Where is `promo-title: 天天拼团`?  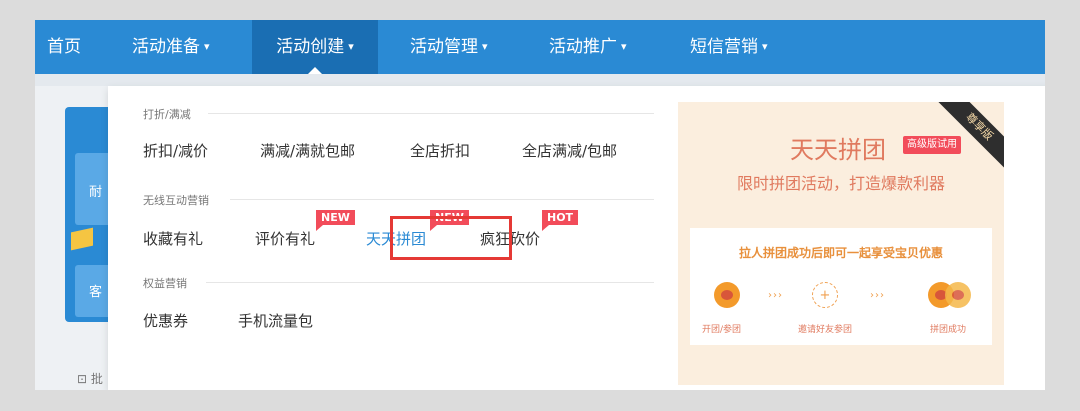 promo-title: 天天拼团 is located at coordinates (838, 150).